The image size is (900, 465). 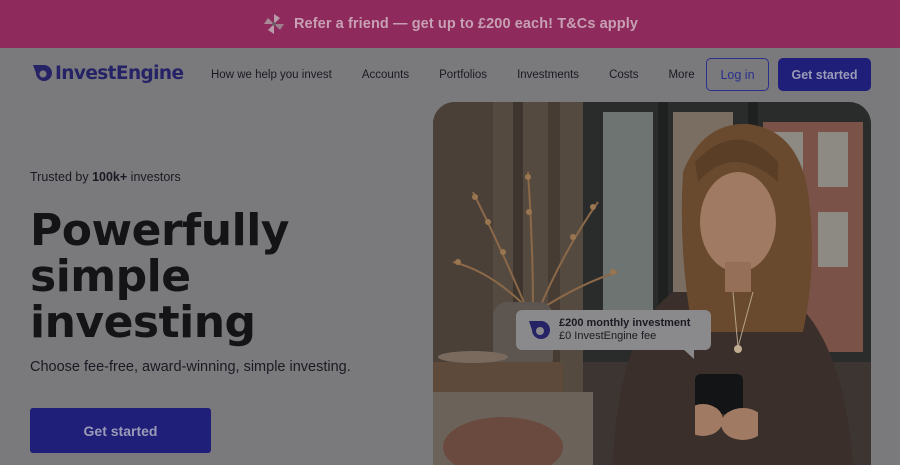 What do you see at coordinates (824, 74) in the screenshot?
I see `nav-get-started-button: Get started` at bounding box center [824, 74].